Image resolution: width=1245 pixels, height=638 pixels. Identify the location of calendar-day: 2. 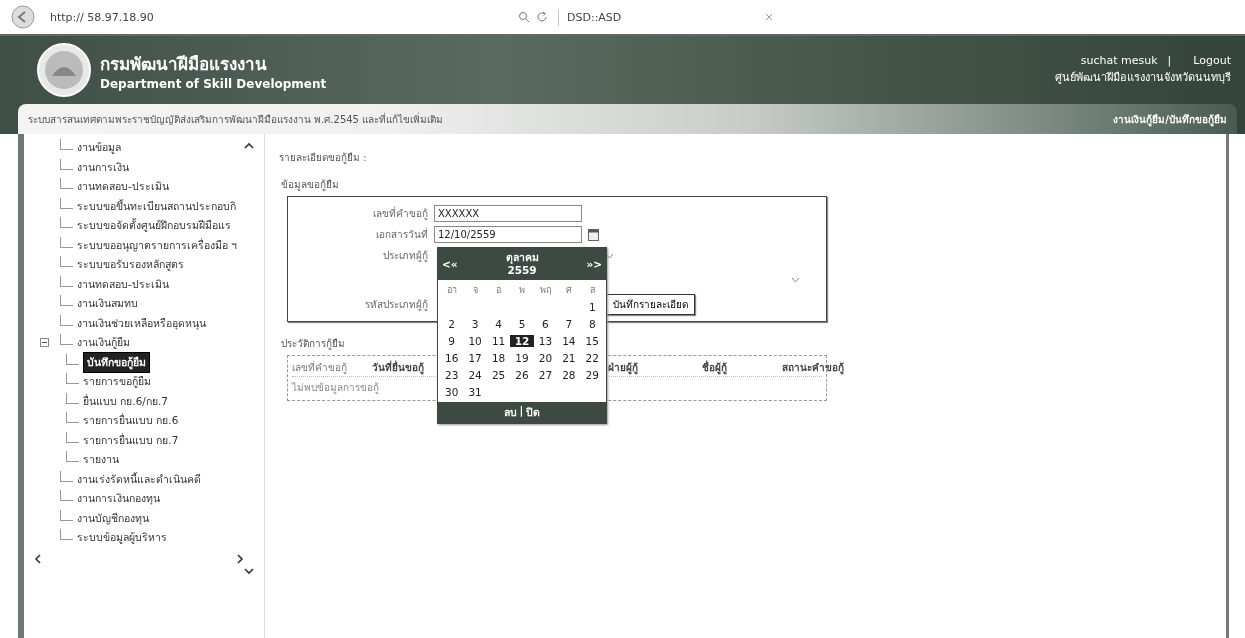
(452, 324).